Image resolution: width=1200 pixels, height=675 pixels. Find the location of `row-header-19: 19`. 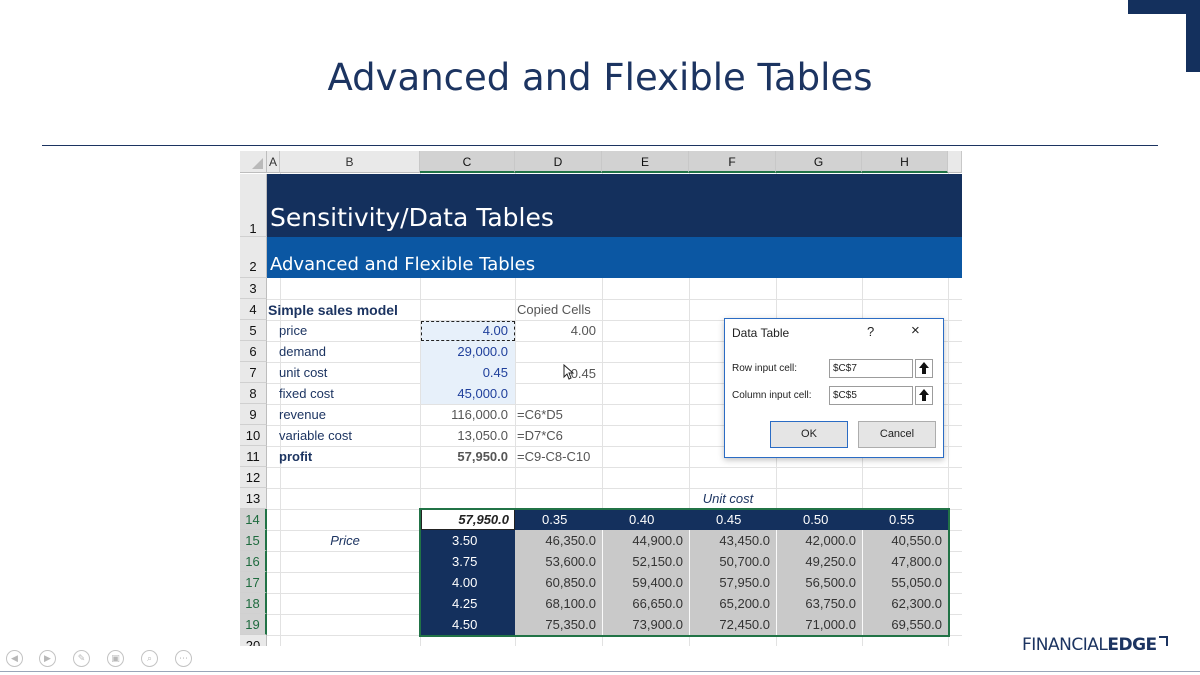

row-header-19: 19 is located at coordinates (253, 624).